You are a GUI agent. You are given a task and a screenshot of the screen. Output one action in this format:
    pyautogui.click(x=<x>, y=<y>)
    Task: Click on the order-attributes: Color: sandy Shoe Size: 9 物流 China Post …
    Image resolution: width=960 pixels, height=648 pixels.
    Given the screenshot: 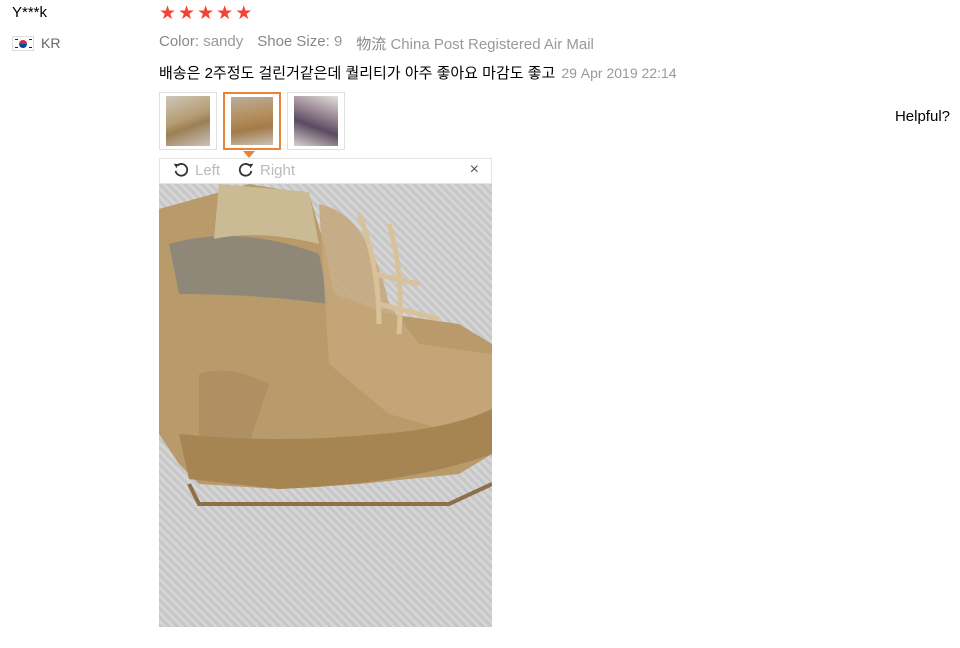 What is the action you would take?
    pyautogui.click(x=376, y=43)
    